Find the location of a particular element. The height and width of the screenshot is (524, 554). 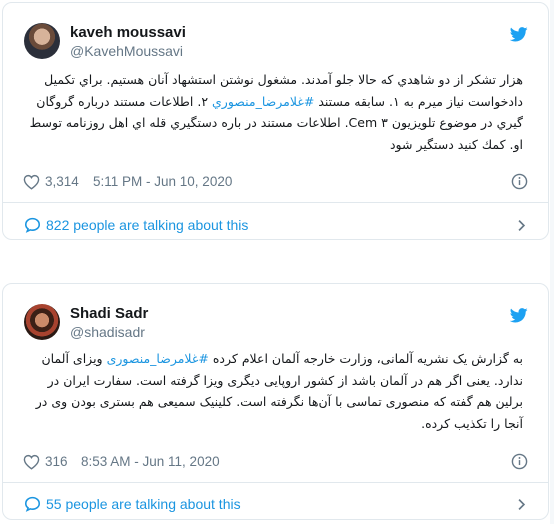

user-info: kaveh moussavi @KavehMoussavi is located at coordinates (128, 42).